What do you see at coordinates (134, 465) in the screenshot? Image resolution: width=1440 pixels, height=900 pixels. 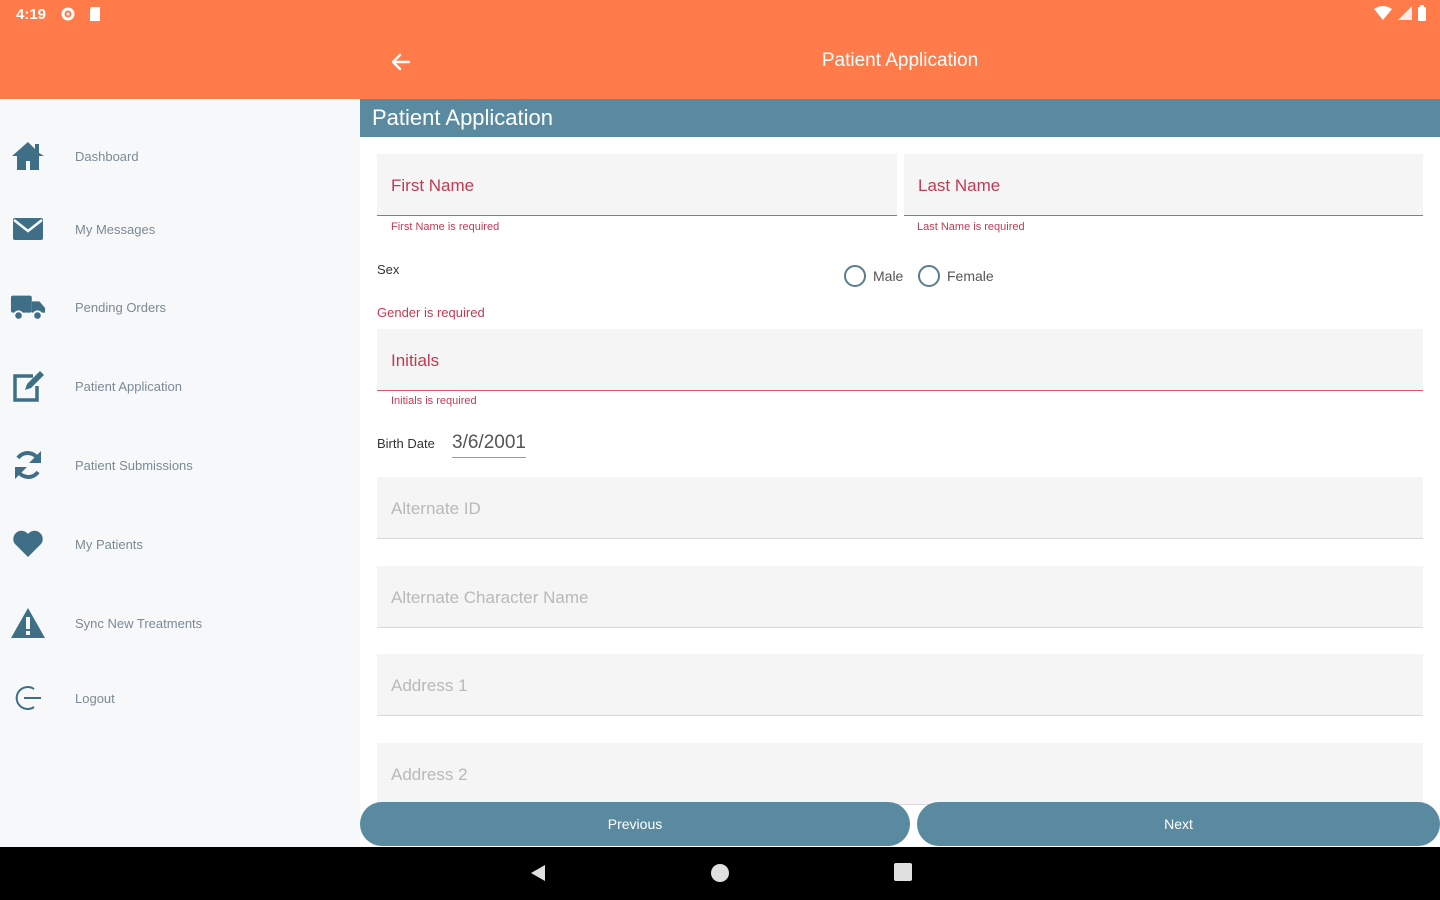 I see `sidebar-item-label: Patient Submissions` at bounding box center [134, 465].